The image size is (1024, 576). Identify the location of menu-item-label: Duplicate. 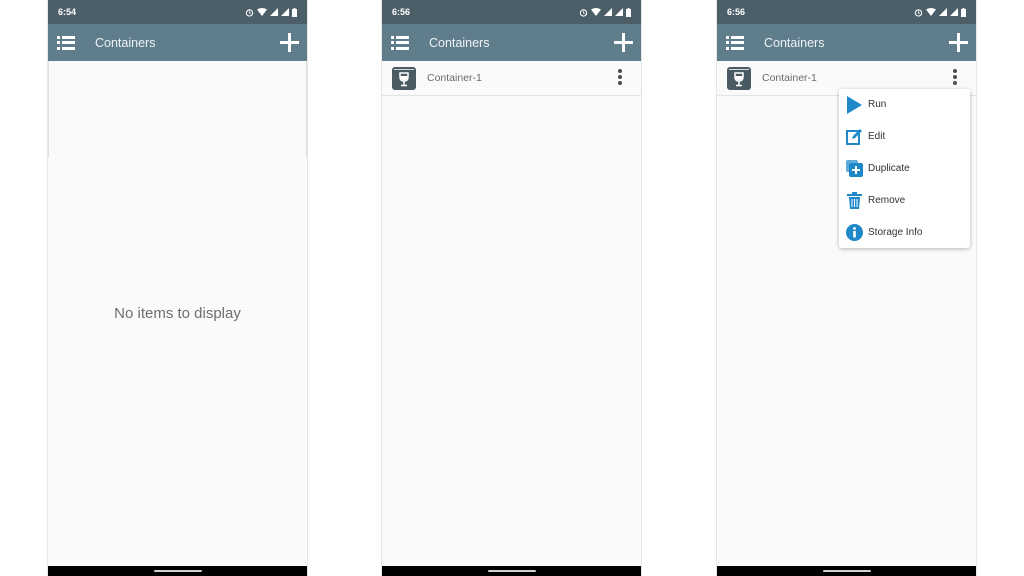
(889, 168).